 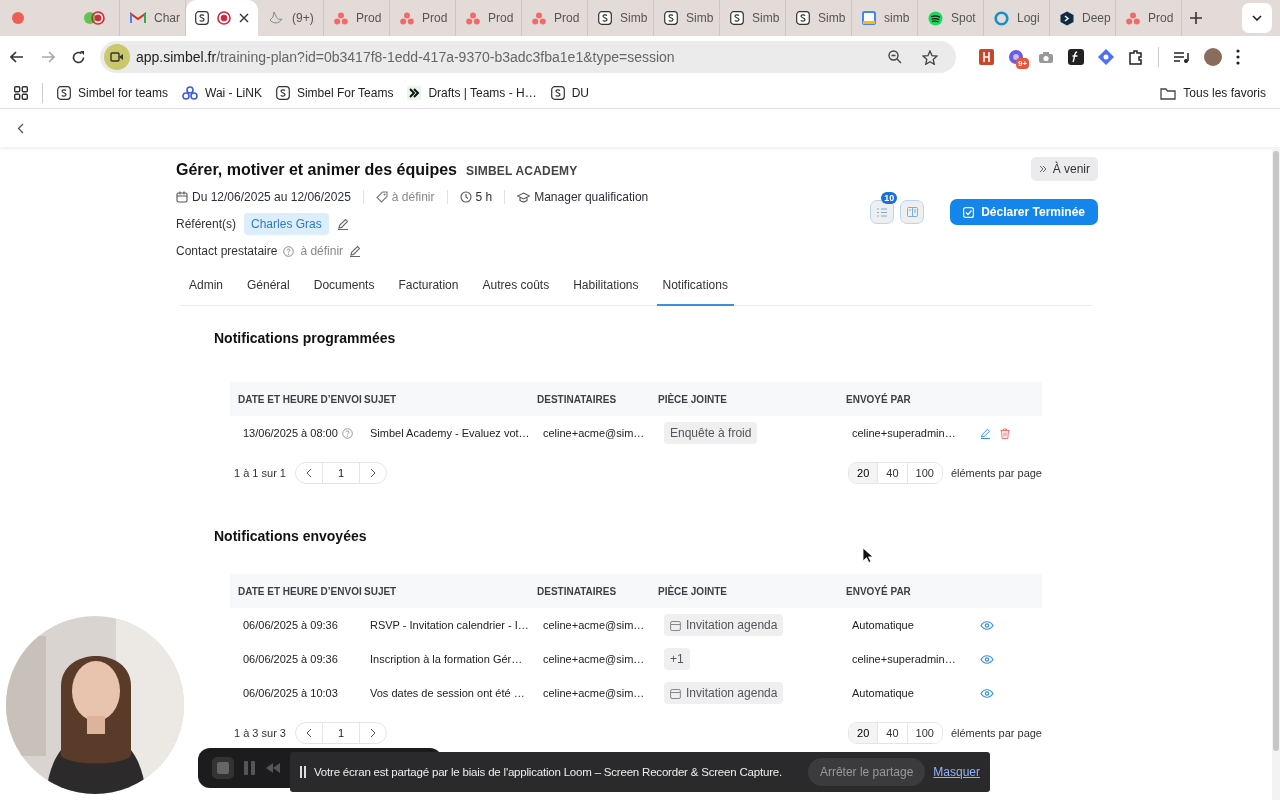 I want to click on mail-icon, so click(x=138, y=18).